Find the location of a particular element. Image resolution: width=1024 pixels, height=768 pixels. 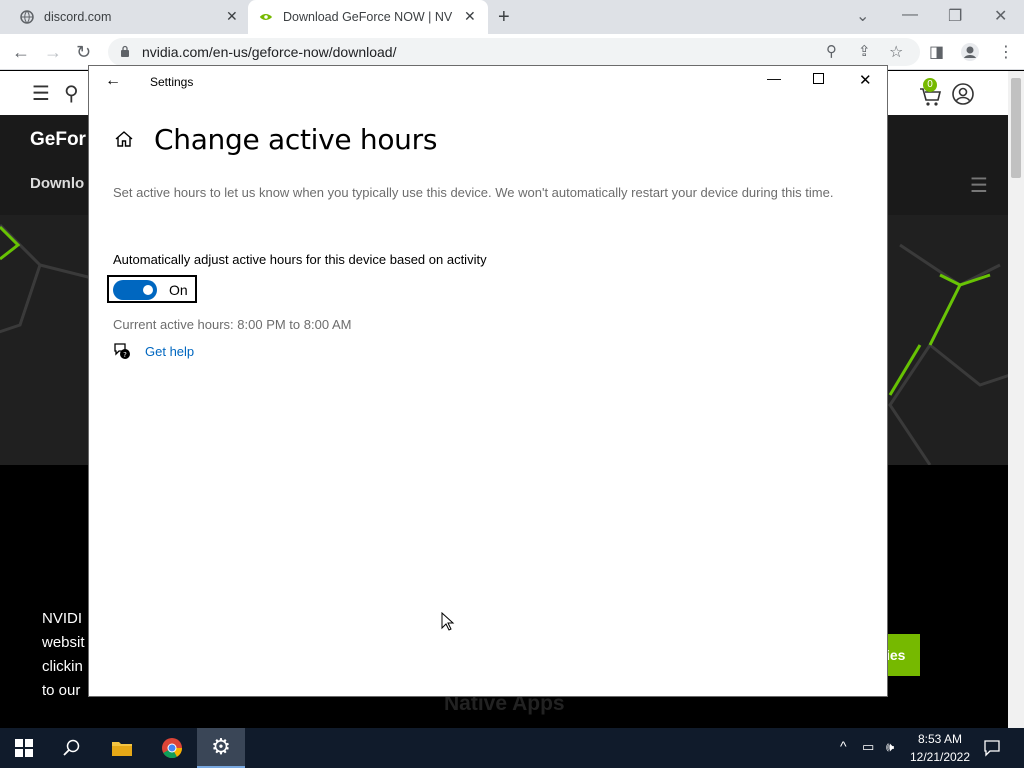

settings-taskbar-button: ⚙ is located at coordinates (221, 748).